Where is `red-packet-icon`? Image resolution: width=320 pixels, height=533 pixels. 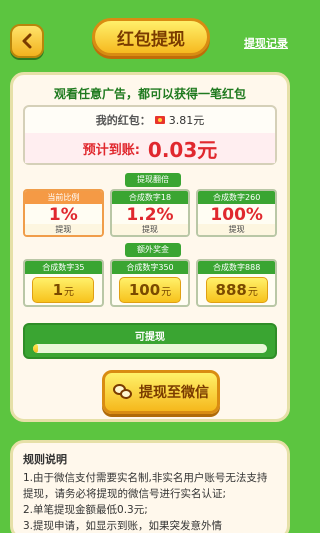
red-packet-icon is located at coordinates (159, 120).